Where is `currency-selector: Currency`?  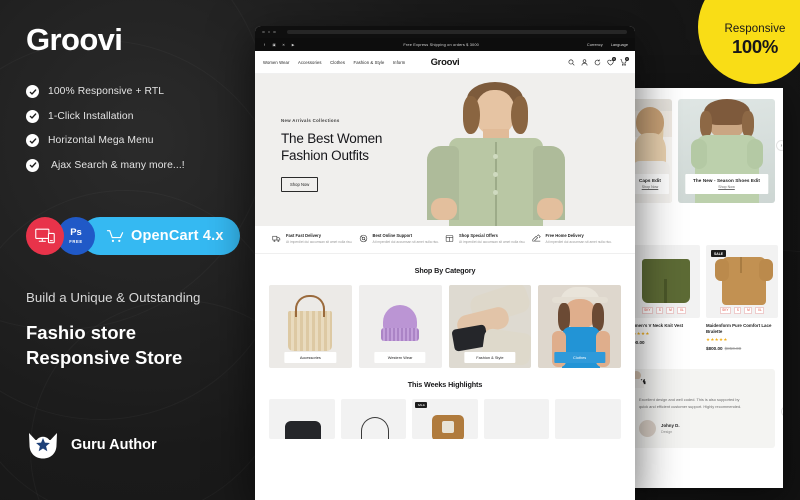
currency-selector: Currency is located at coordinates (595, 44).